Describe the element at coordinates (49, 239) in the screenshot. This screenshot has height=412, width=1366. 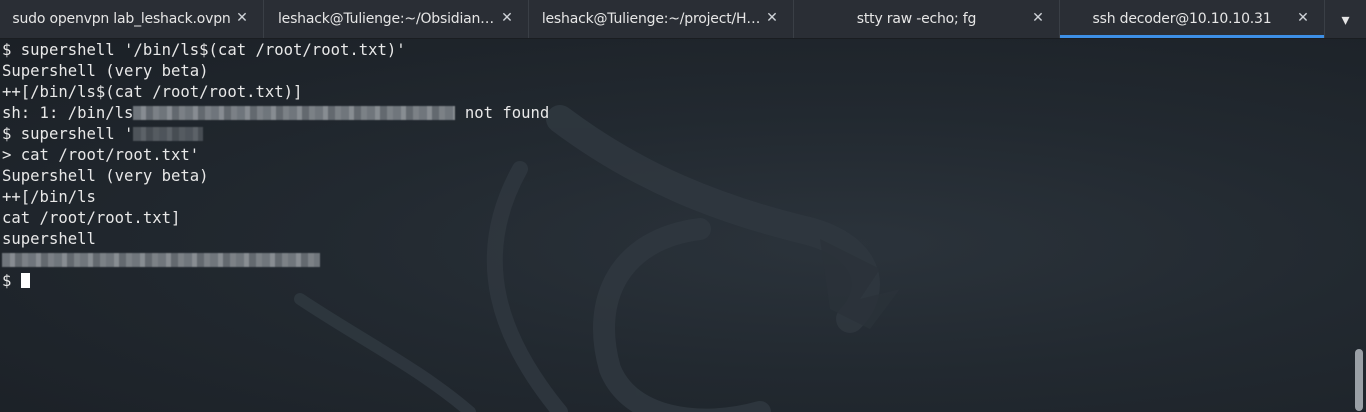
I see `line-output: supershell` at that location.